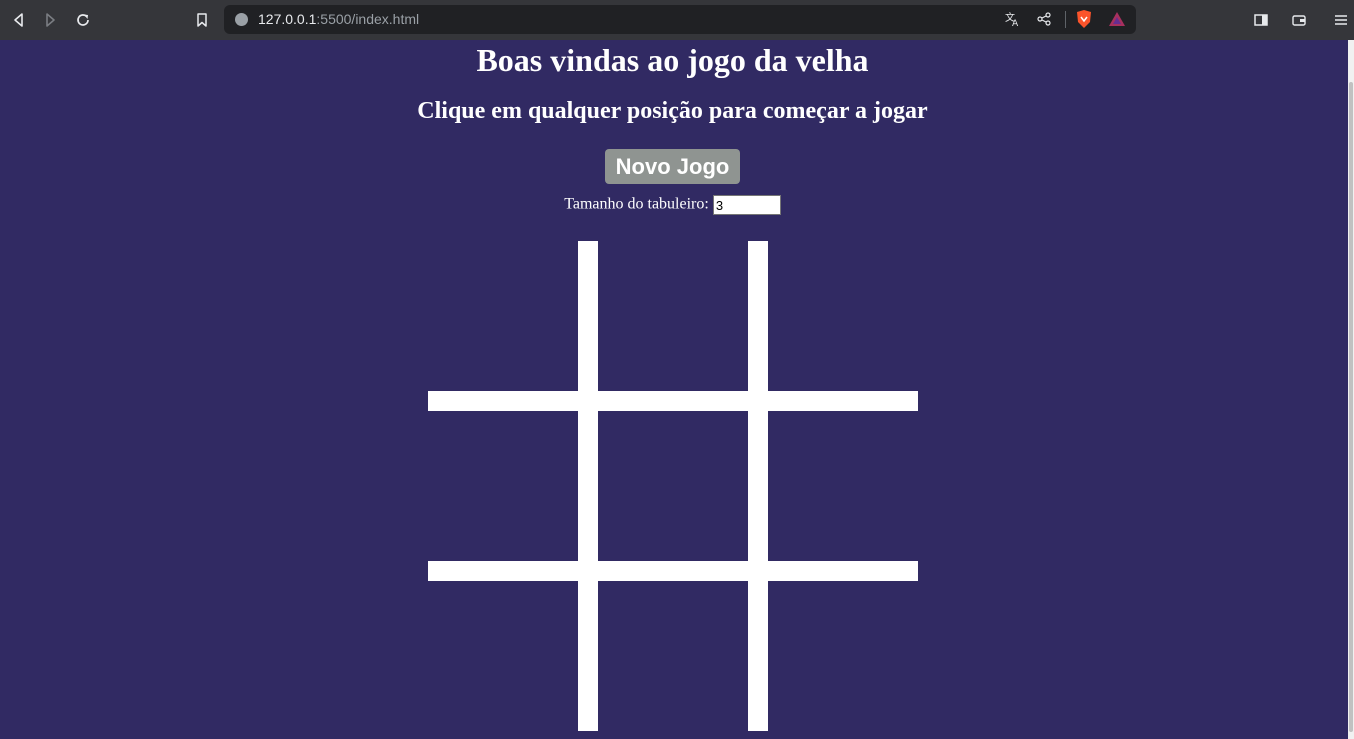 This screenshot has height=739, width=1354. I want to click on board-size-row: Tamanho do tabuleiro:, so click(672, 205).